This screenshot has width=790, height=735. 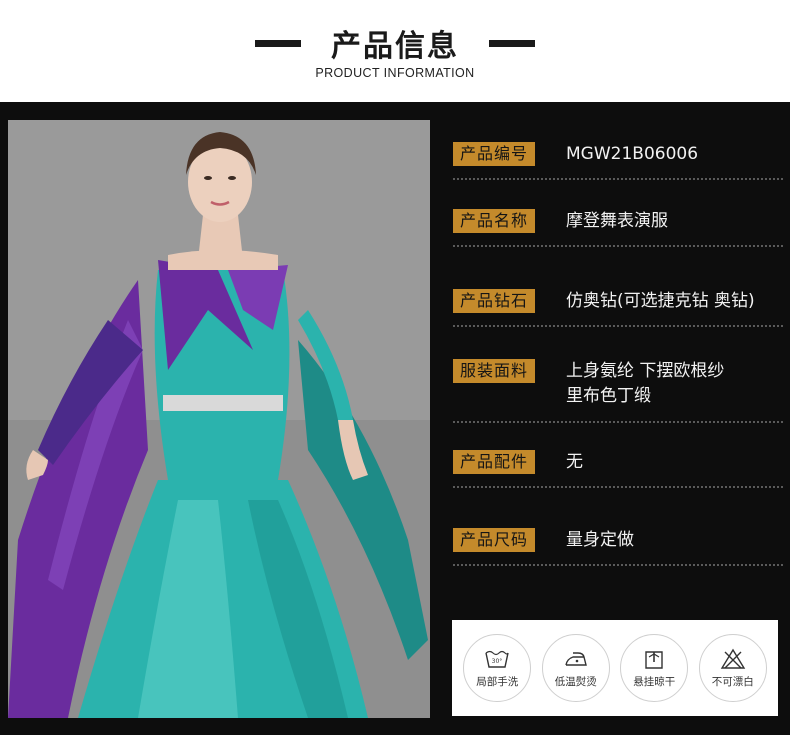 I want to click on info-label: 产品名称, so click(x=494, y=221).